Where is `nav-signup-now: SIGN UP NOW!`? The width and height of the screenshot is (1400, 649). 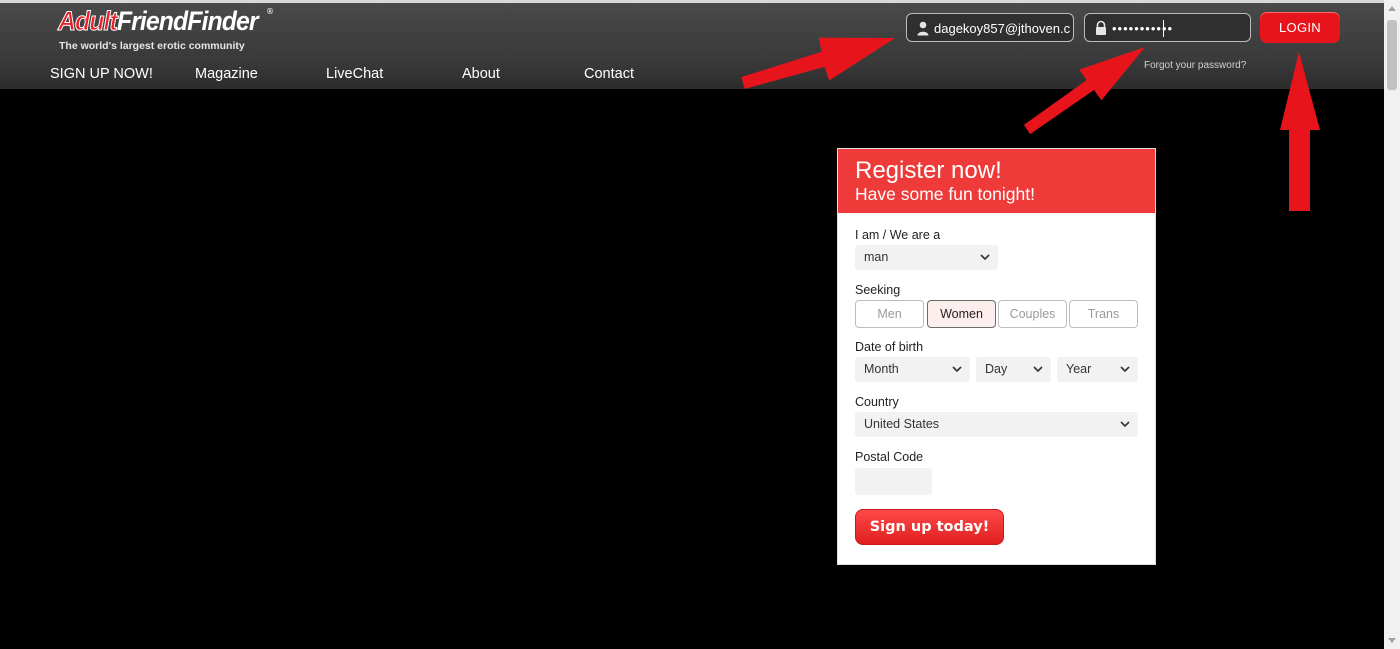
nav-signup-now: SIGN UP NOW! is located at coordinates (101, 74).